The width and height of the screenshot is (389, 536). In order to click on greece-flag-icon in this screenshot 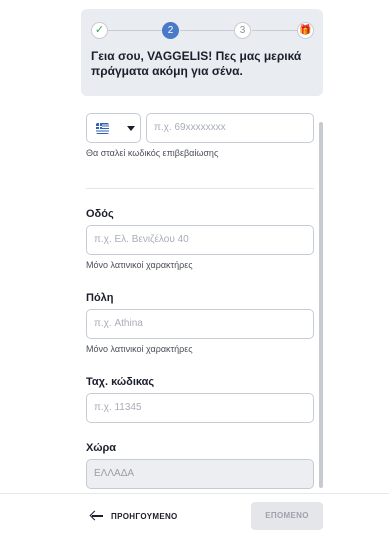, I will do `click(102, 128)`.